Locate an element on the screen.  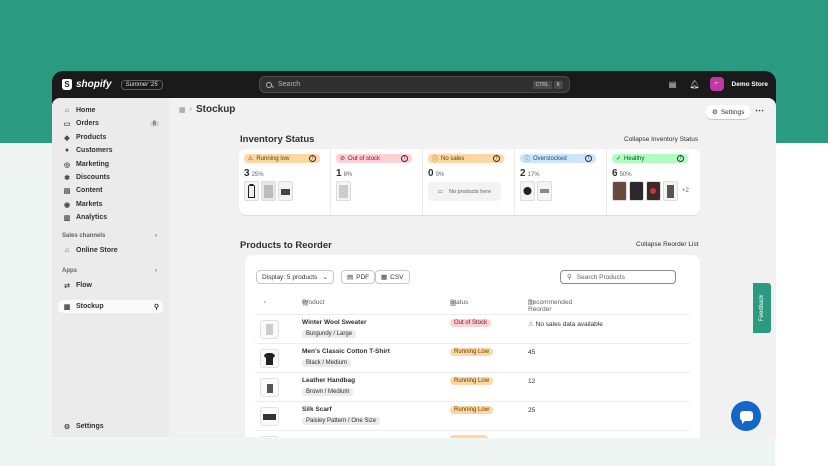
status-tag-label: Running low is located at coordinates (273, 158).